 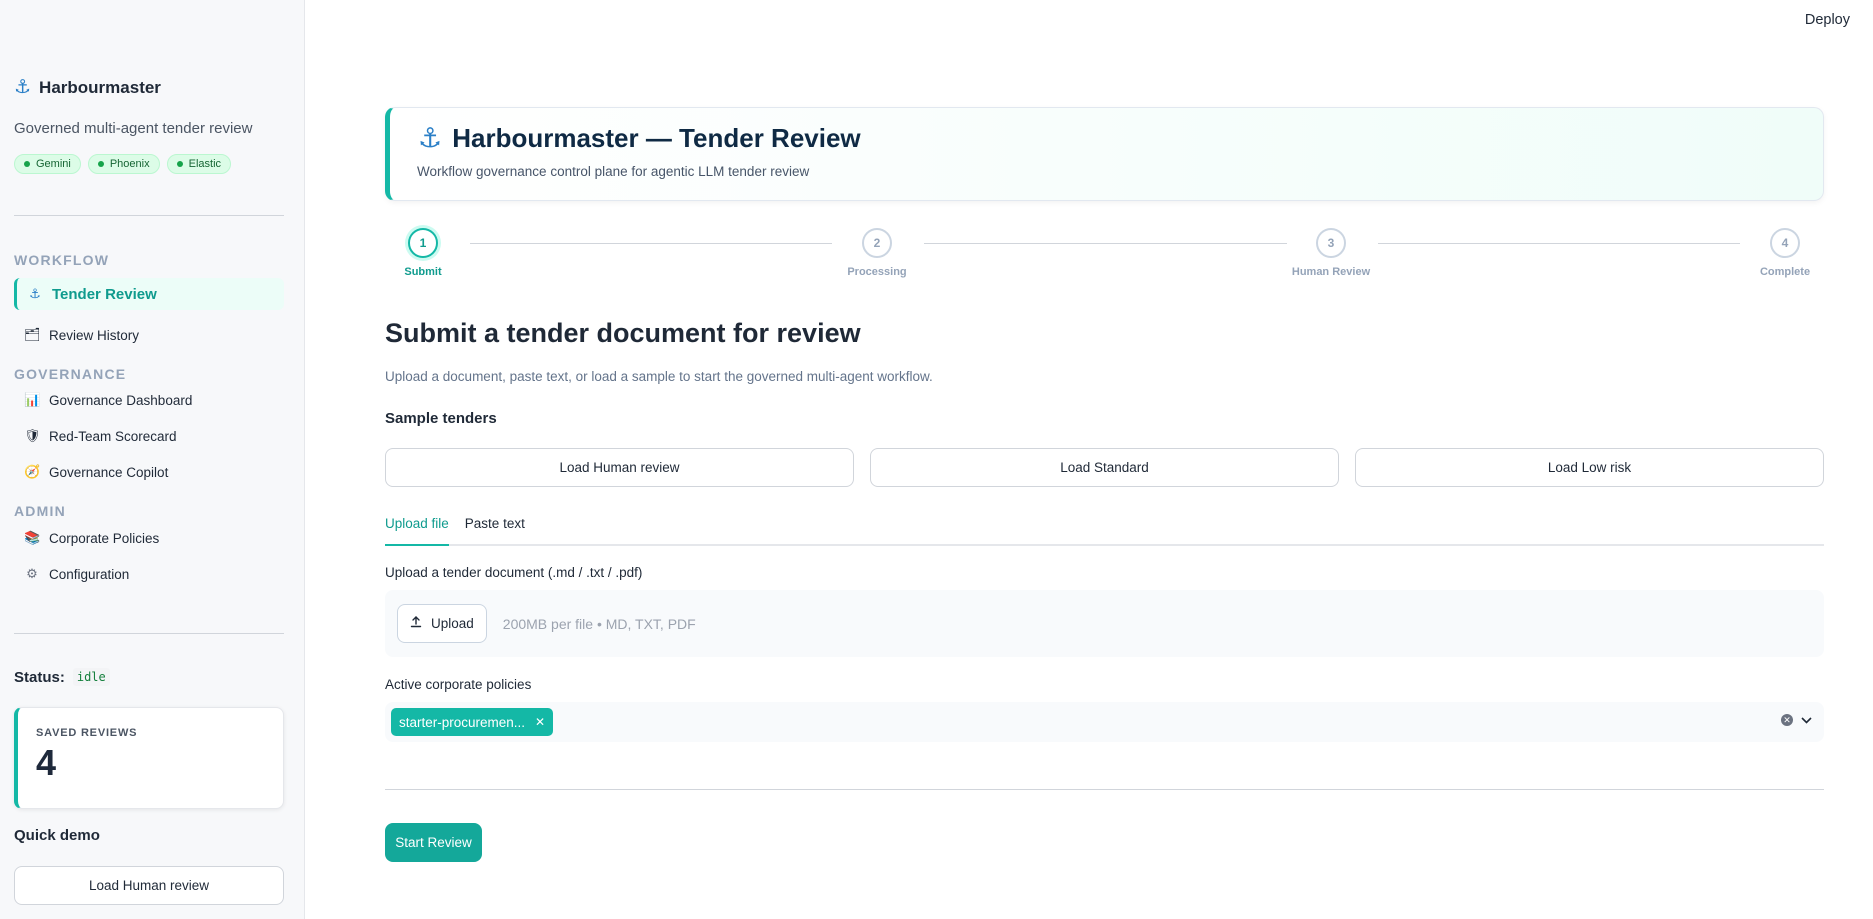 I want to click on sidebar-item-label: Review History, so click(x=94, y=335).